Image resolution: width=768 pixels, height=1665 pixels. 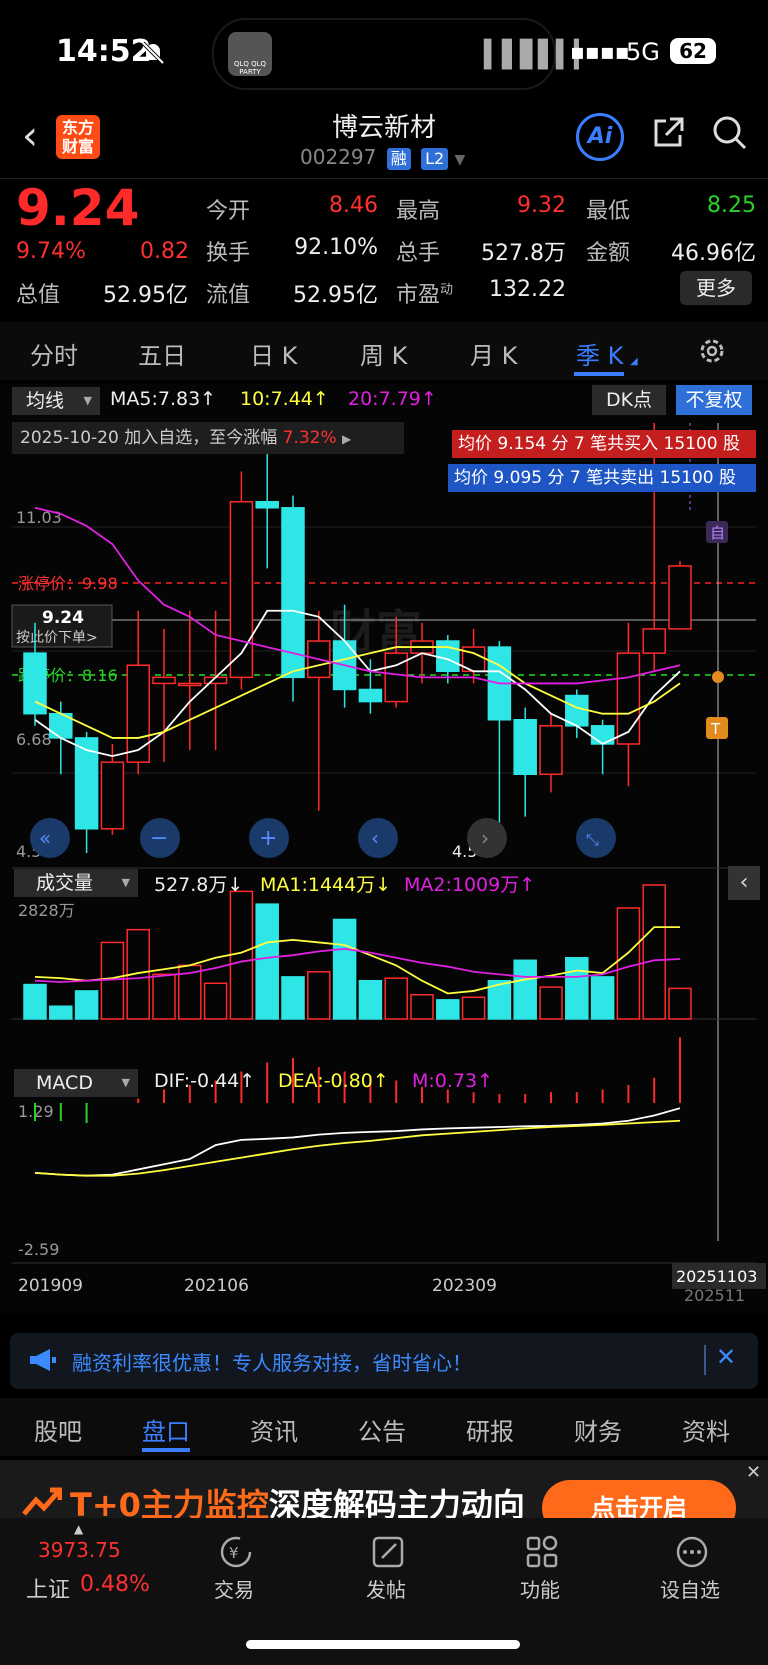 I want to click on stock-code-row: 002297 融 L2 ▼, so click(x=382, y=157).